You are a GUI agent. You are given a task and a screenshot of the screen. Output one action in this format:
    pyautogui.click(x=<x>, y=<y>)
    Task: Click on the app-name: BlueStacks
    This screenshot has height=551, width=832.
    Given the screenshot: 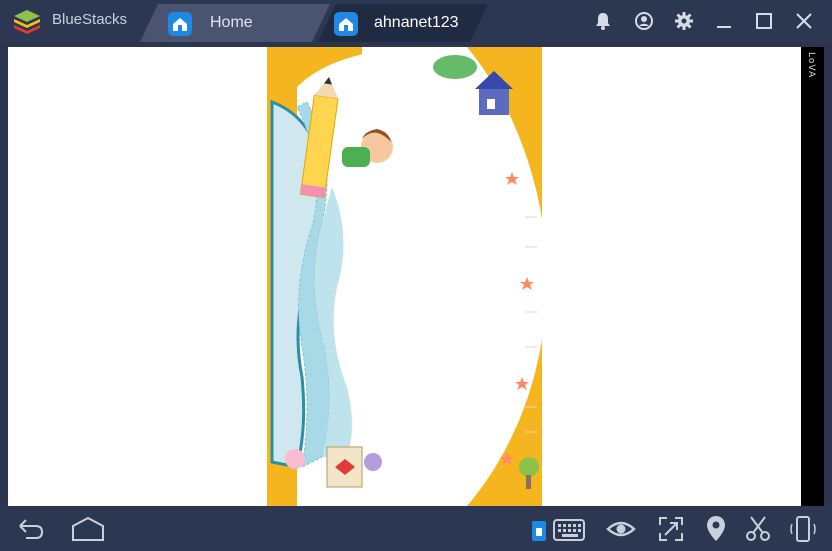 What is the action you would take?
    pyautogui.click(x=90, y=19)
    